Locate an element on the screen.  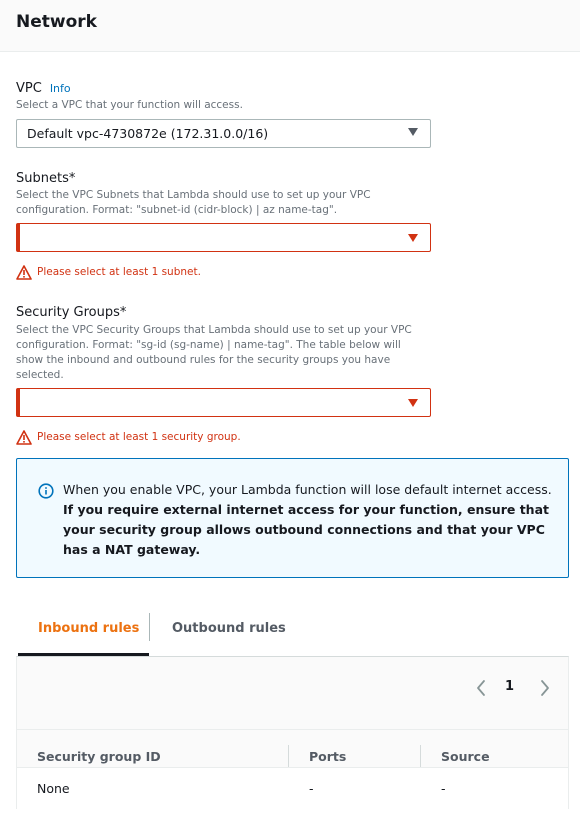
subnets-label: Subnets* is located at coordinates (46, 178).